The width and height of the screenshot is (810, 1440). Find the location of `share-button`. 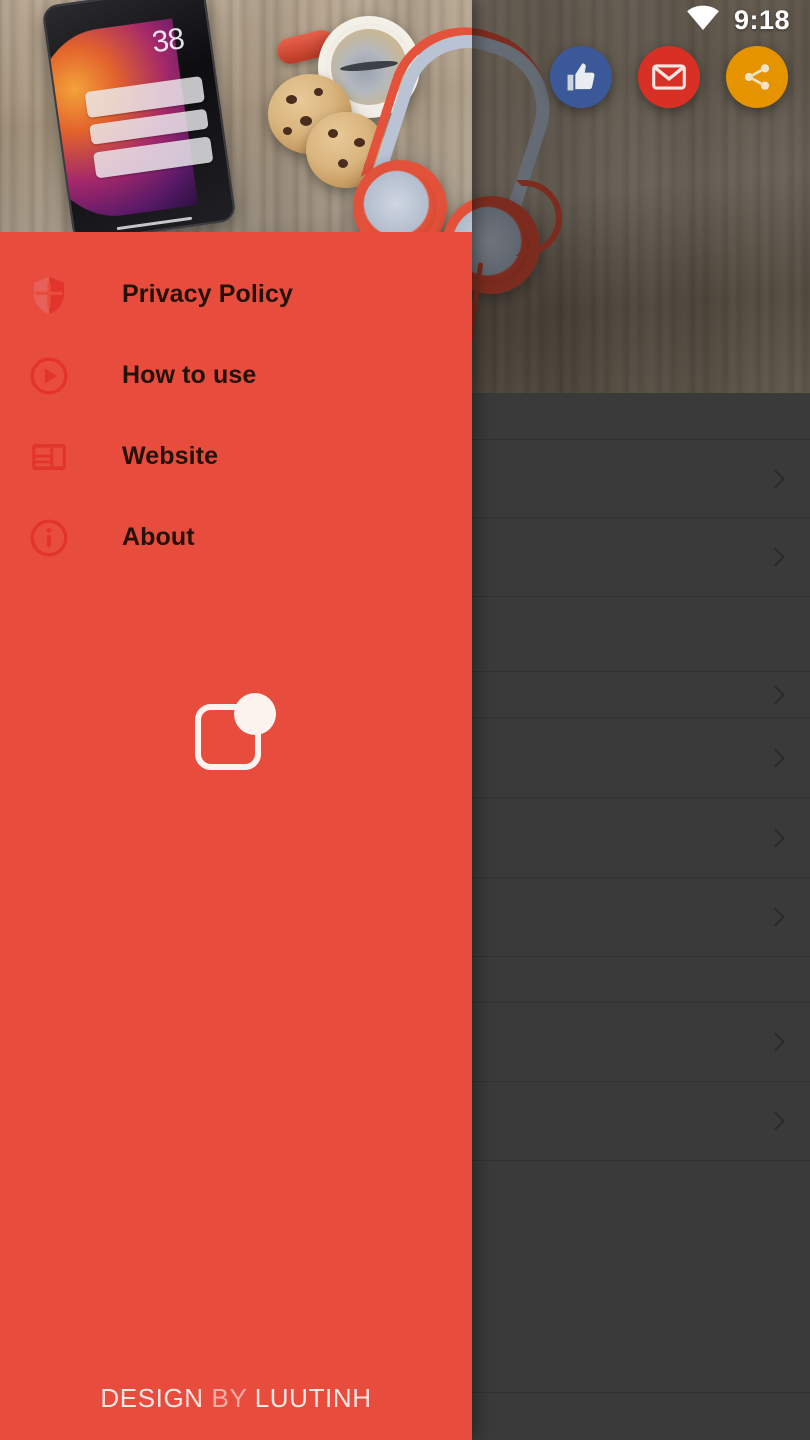

share-button is located at coordinates (757, 77).